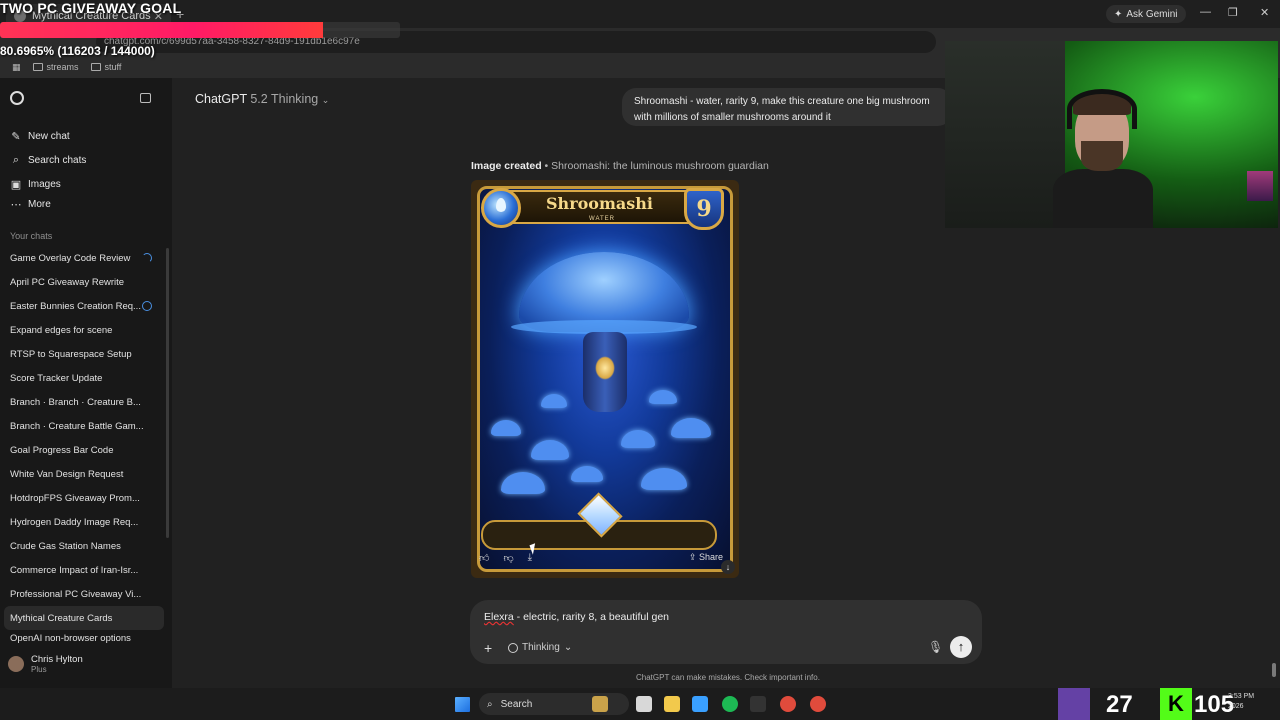 Image resolution: width=1280 pixels, height=720 pixels. I want to click on sidebar-toggle-icon, so click(145, 98).